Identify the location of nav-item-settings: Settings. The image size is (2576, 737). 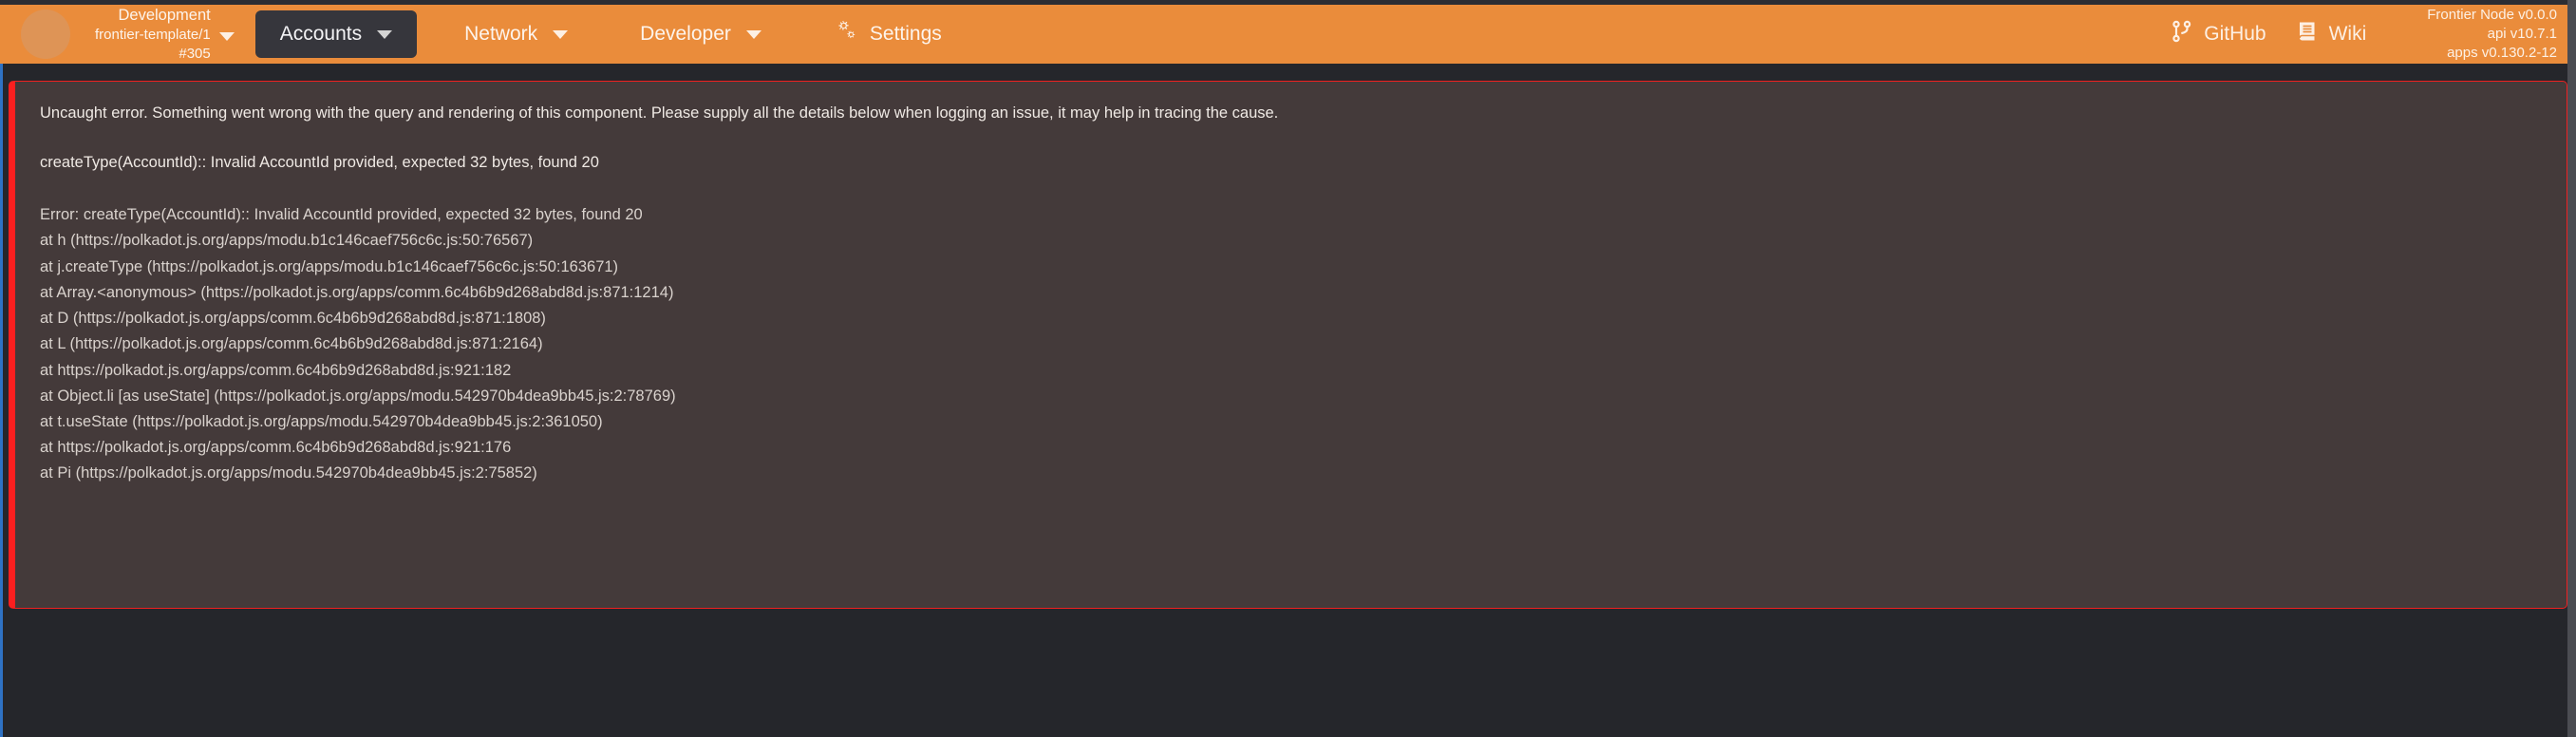
(888, 34).